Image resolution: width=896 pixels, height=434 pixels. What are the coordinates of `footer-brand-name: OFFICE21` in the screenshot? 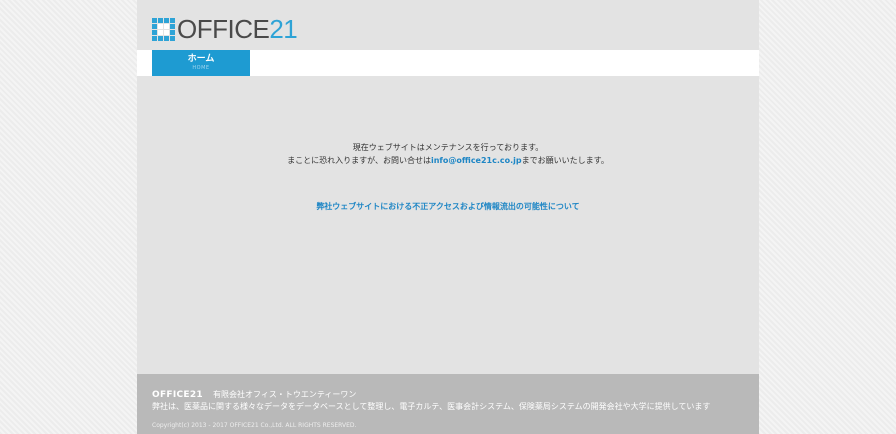 It's located at (177, 395).